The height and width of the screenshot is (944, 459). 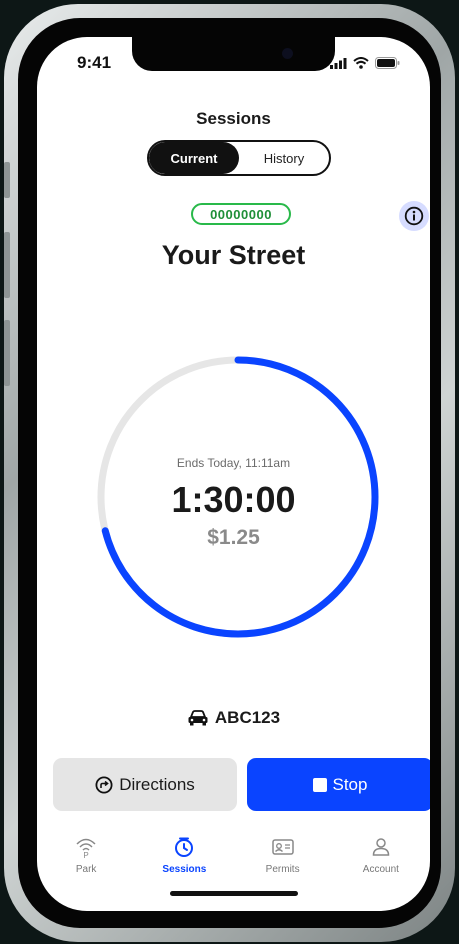 What do you see at coordinates (7, 353) in the screenshot?
I see `volume-down-button` at bounding box center [7, 353].